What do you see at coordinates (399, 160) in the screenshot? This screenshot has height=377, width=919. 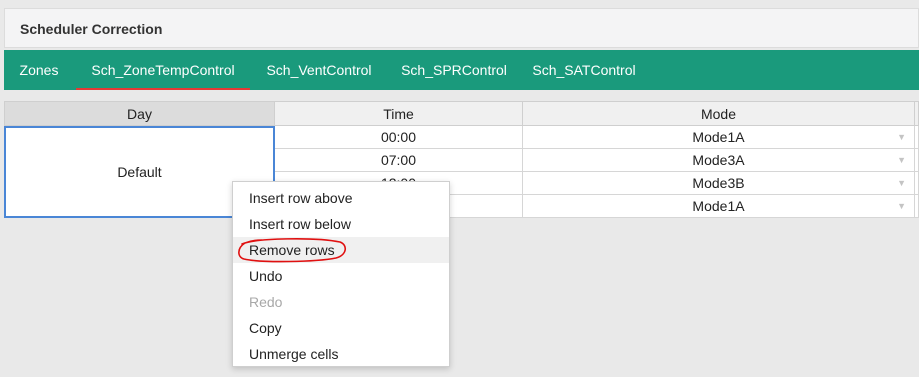 I see `time-cell: 07:00` at bounding box center [399, 160].